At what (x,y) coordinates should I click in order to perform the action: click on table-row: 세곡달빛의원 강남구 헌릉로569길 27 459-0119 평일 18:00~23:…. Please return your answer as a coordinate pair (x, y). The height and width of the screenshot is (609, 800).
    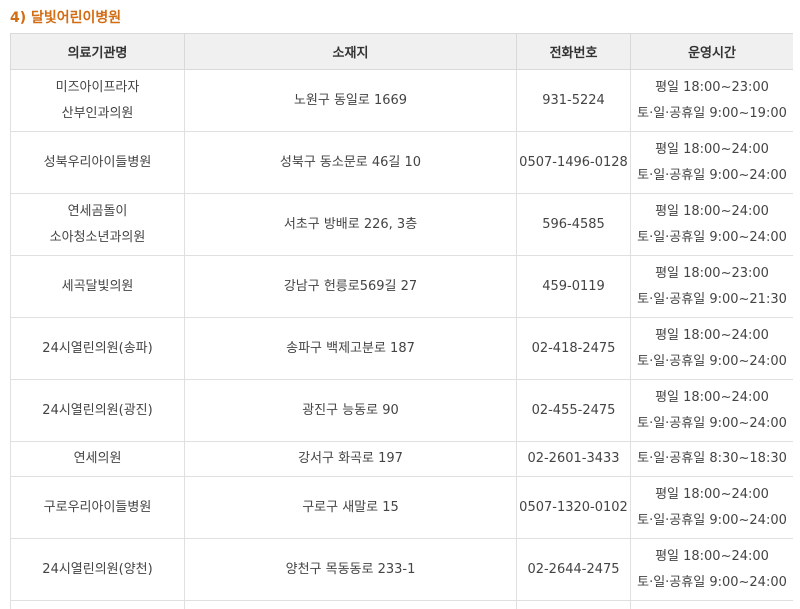
    Looking at the image, I should click on (401, 286).